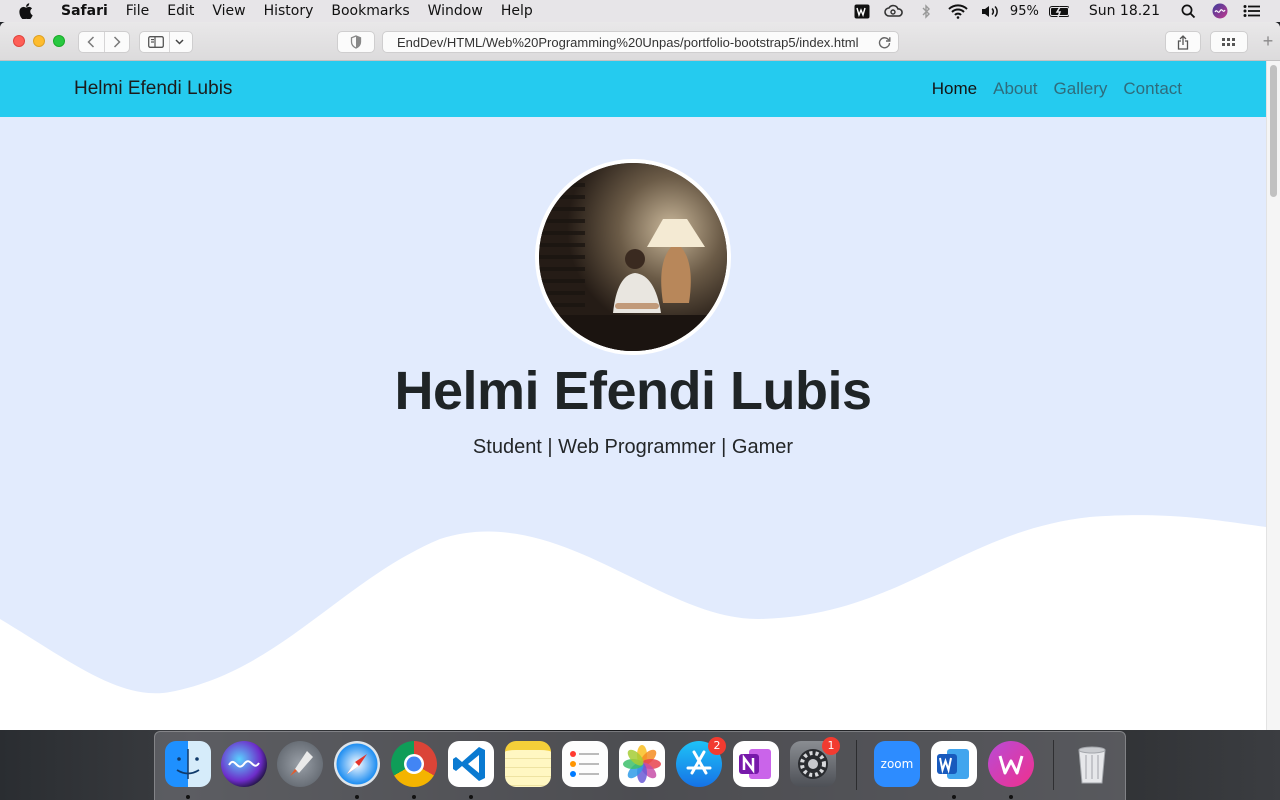  I want to click on wps-office-icon, so click(1011, 764).